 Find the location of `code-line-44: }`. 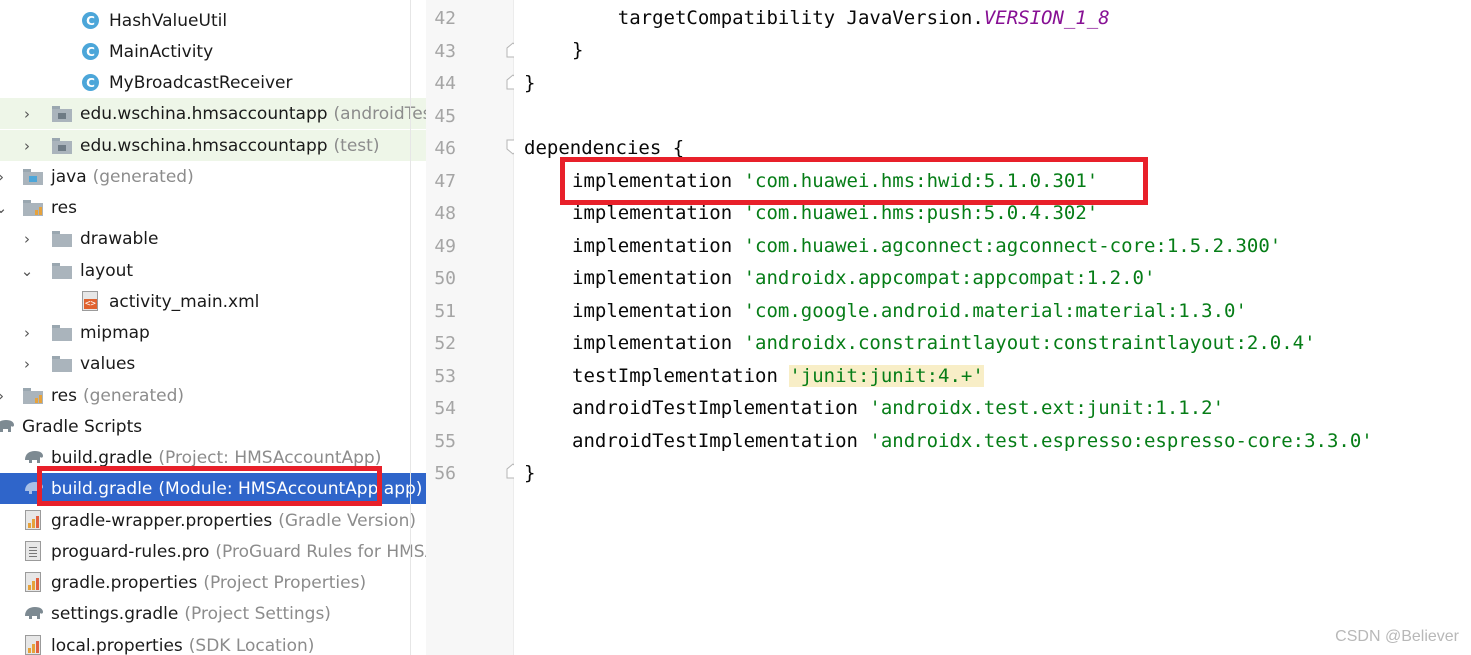

code-line-44: } is located at coordinates (529, 83).